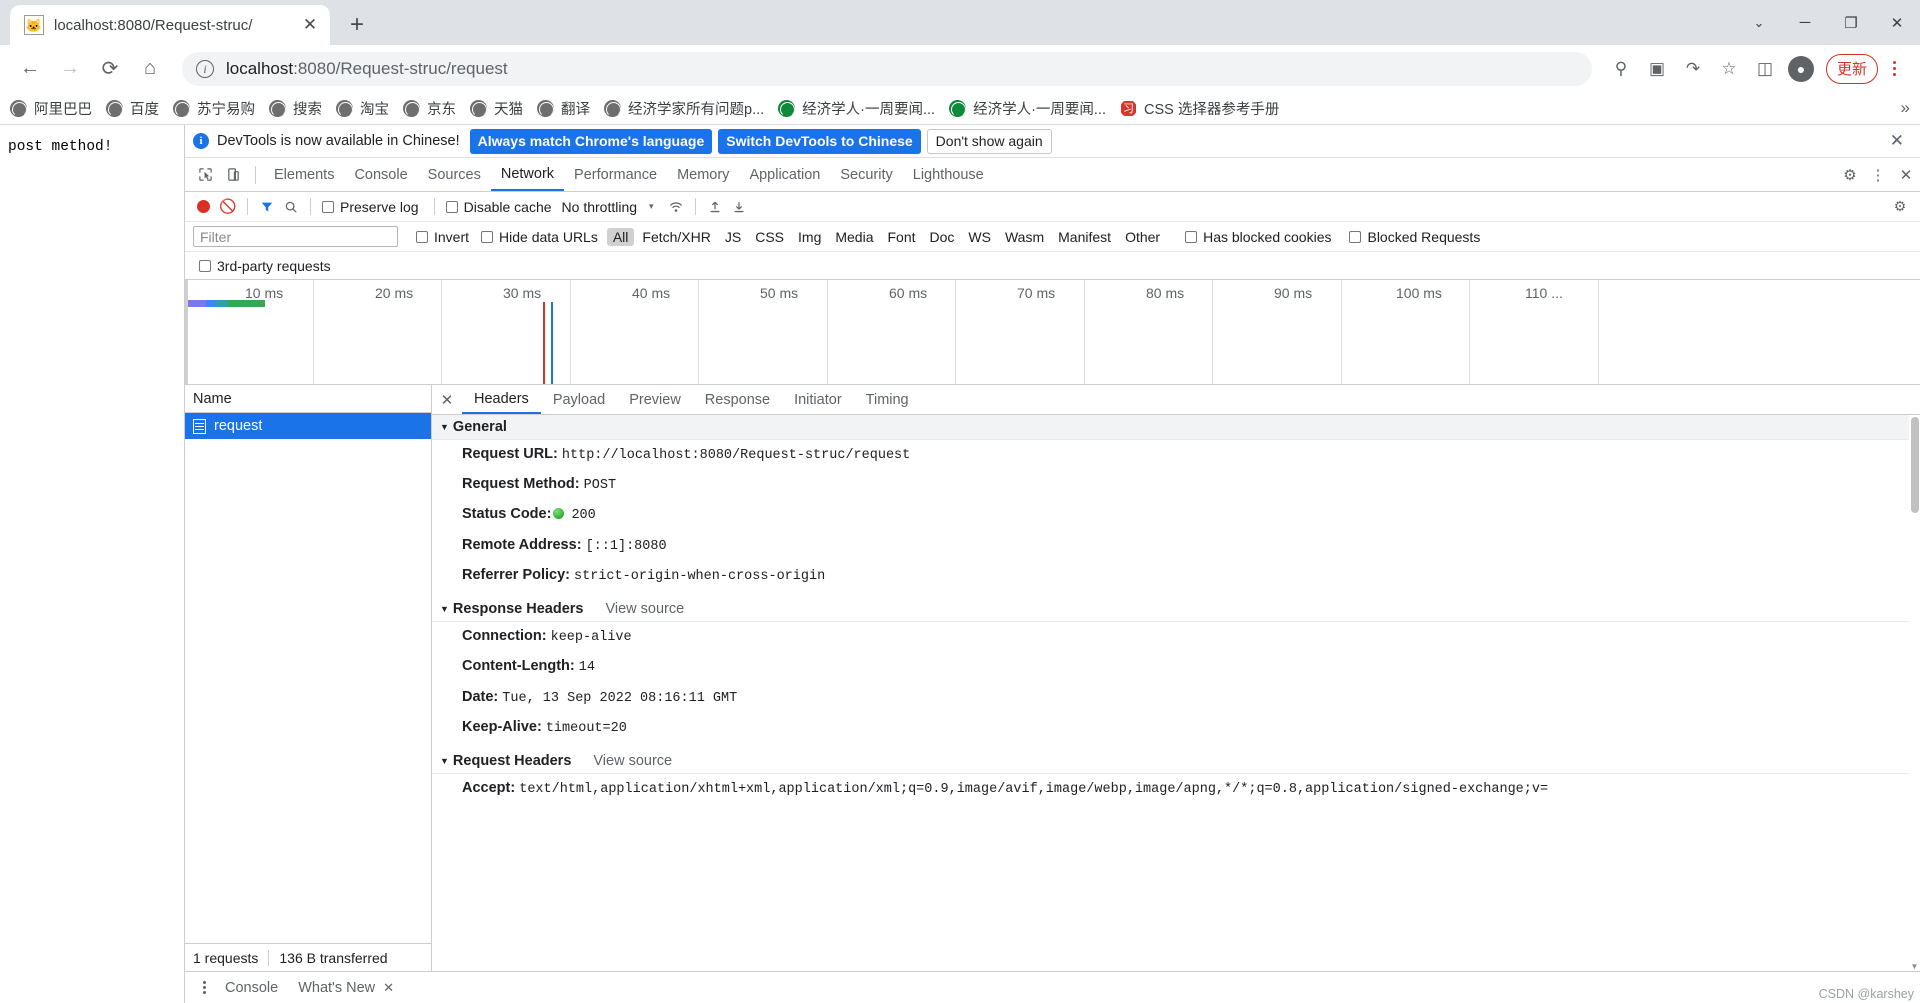 This screenshot has height=1003, width=1920. I want to click on window-close-icon: ✕, so click(1897, 22).